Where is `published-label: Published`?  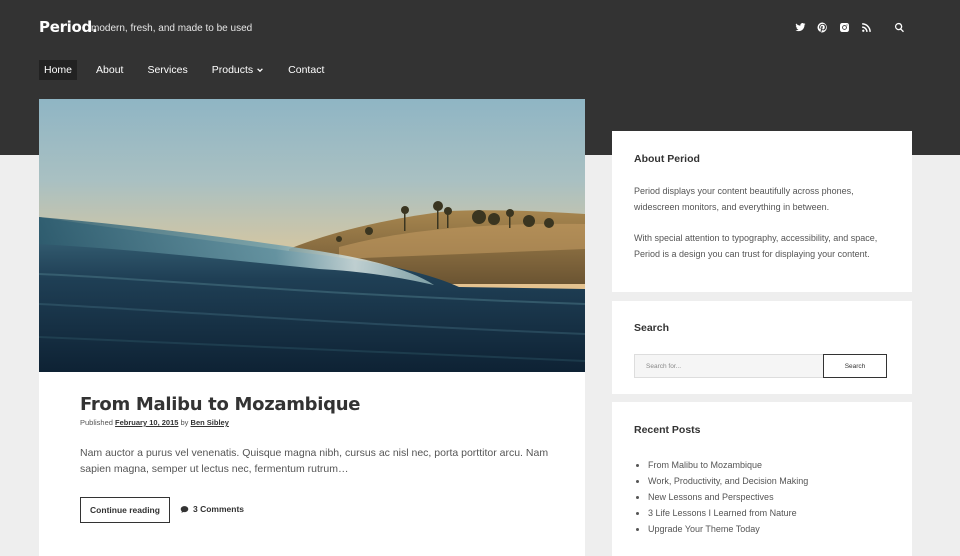
published-label: Published is located at coordinates (96, 422).